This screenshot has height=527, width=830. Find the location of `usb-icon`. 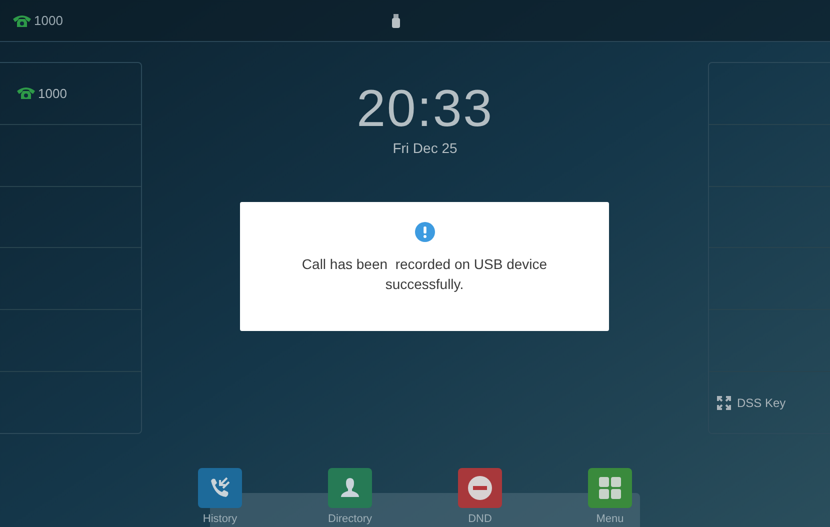

usb-icon is located at coordinates (396, 21).